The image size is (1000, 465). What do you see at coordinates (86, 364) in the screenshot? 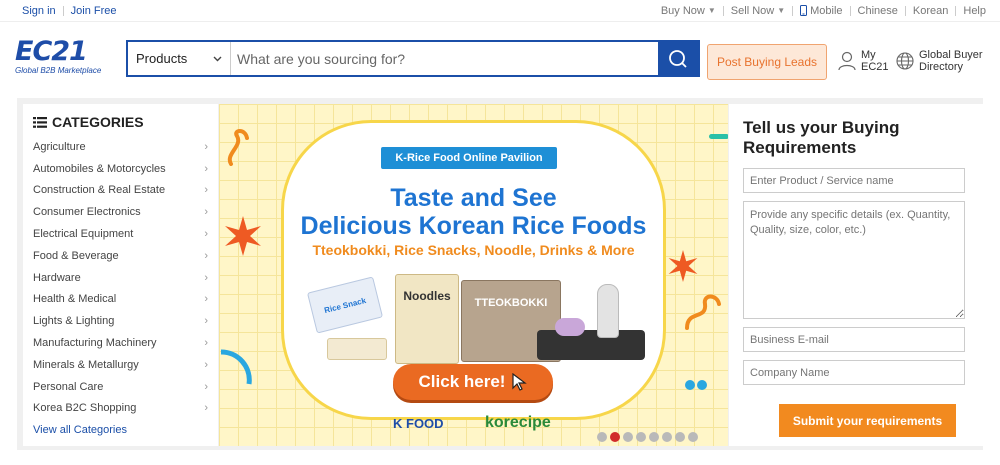
I see `category-label: Minerals & Metallurgy` at bounding box center [86, 364].